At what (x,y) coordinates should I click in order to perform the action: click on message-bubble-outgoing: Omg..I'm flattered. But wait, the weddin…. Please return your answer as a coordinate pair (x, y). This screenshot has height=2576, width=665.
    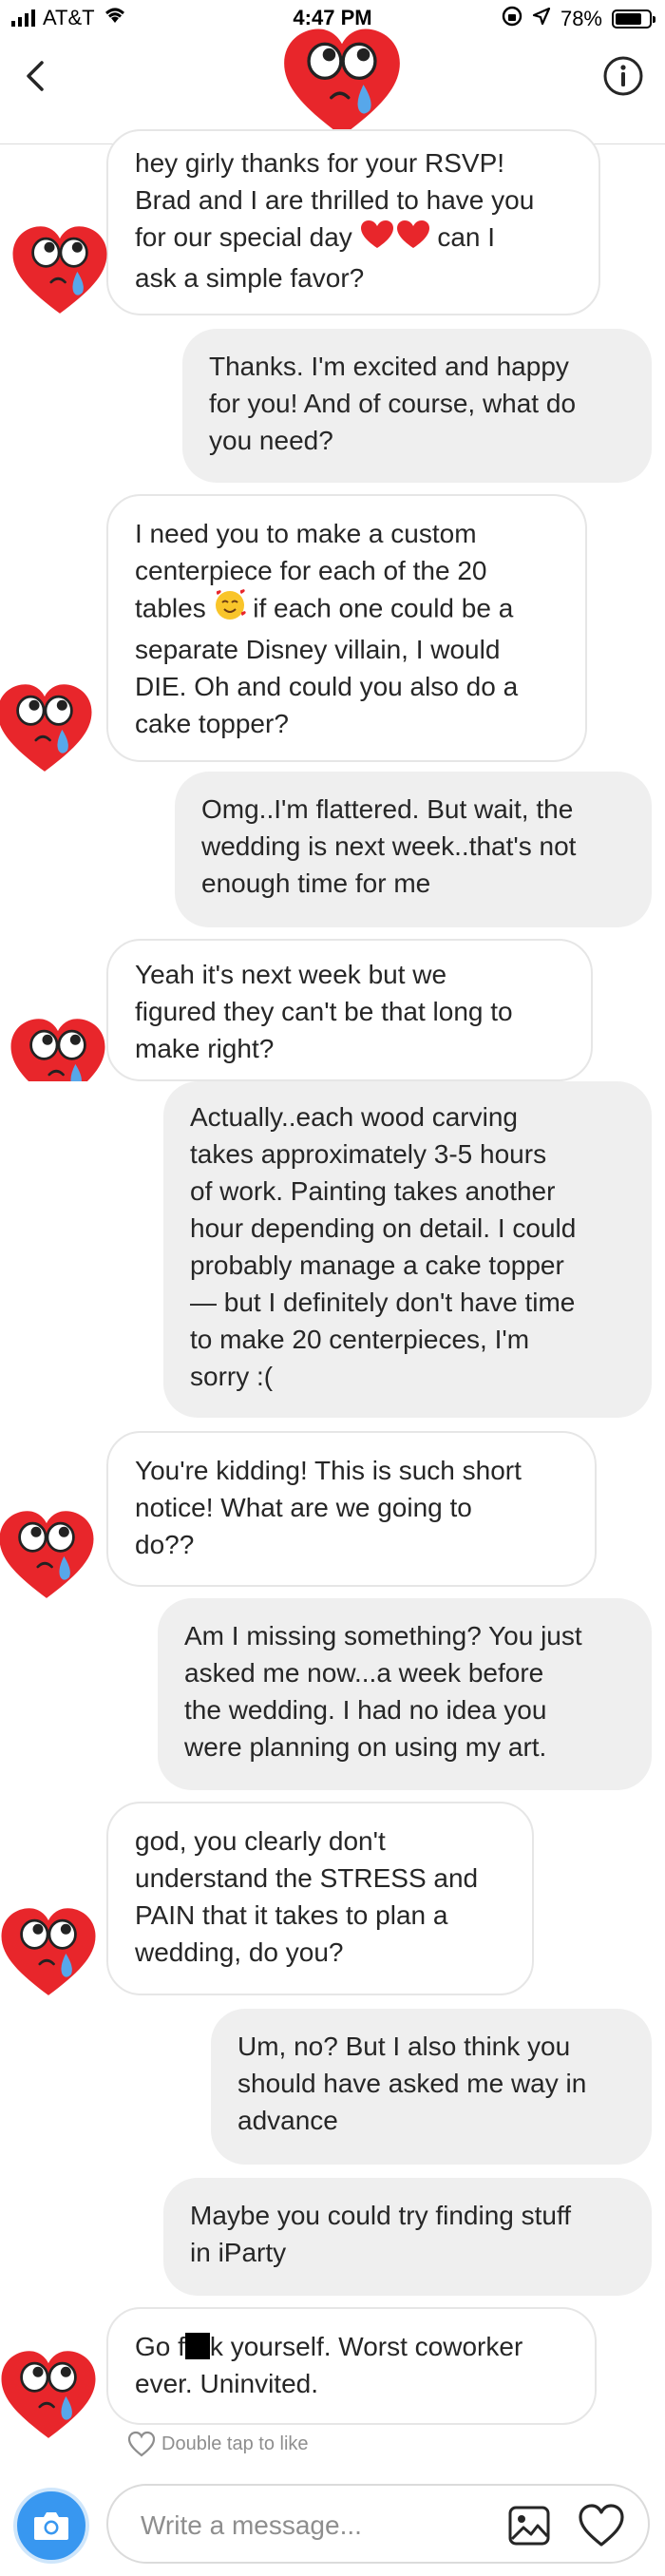
    Looking at the image, I should click on (413, 849).